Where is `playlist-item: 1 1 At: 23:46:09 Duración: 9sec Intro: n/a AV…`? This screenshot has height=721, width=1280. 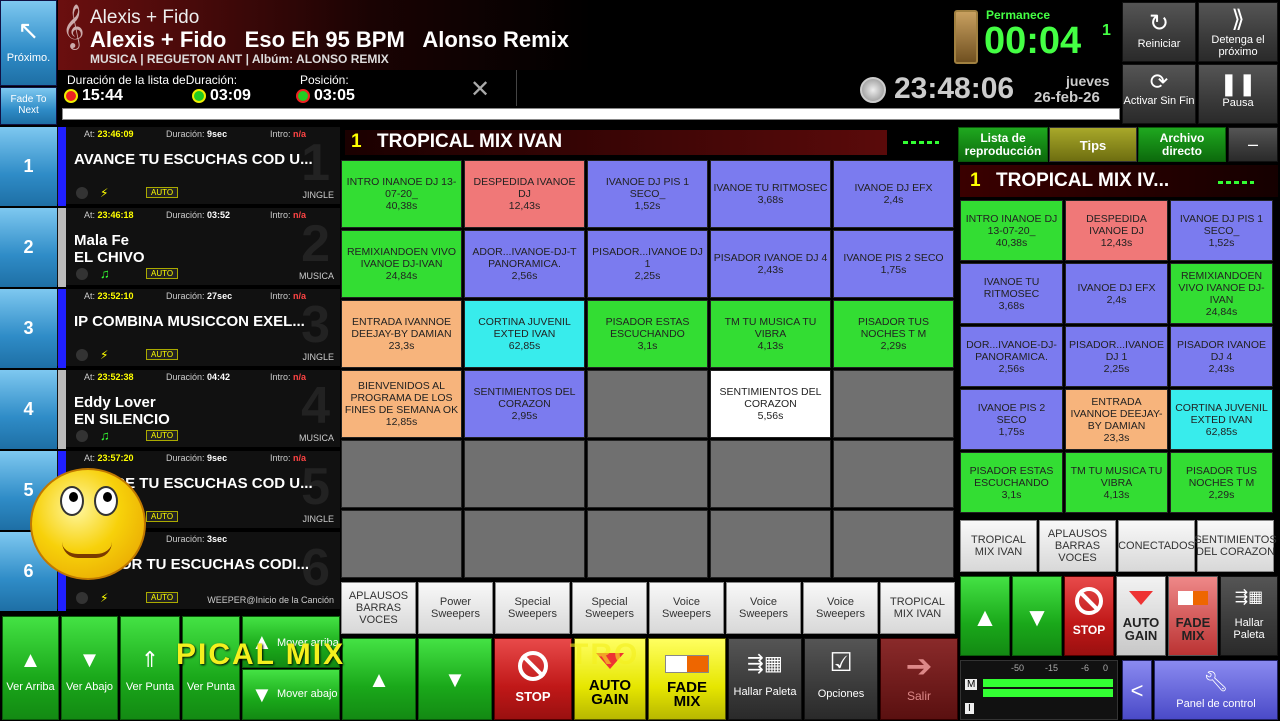 playlist-item: 1 1 At: 23:46:09 Duración: 9sec Intro: n/a AV… is located at coordinates (170, 166).